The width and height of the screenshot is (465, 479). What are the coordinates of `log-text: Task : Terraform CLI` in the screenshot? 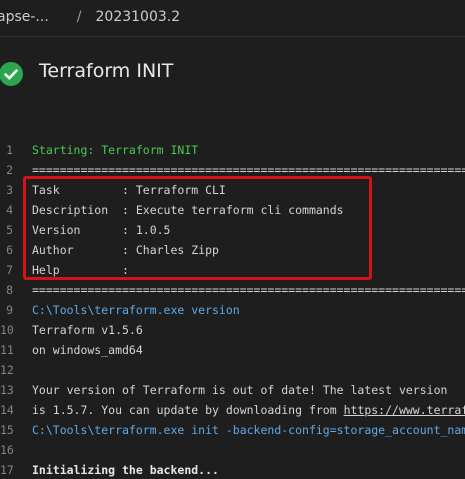 It's located at (129, 190).